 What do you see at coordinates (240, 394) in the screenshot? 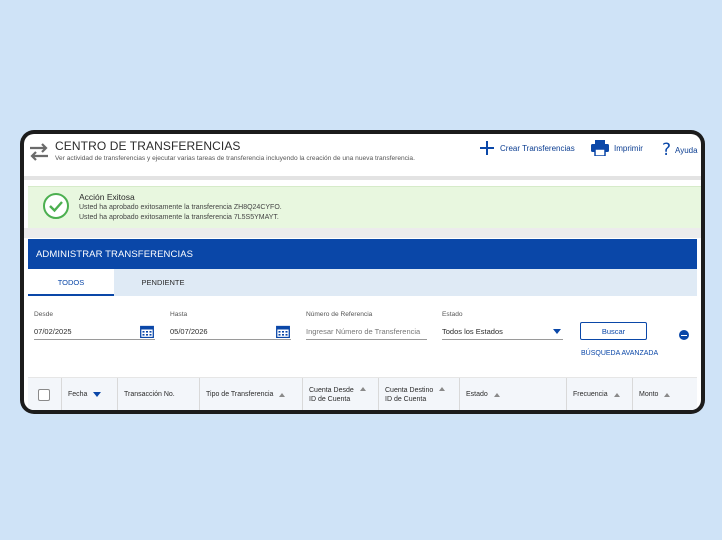
I see `column-label: Tipo de Transferencia` at bounding box center [240, 394].